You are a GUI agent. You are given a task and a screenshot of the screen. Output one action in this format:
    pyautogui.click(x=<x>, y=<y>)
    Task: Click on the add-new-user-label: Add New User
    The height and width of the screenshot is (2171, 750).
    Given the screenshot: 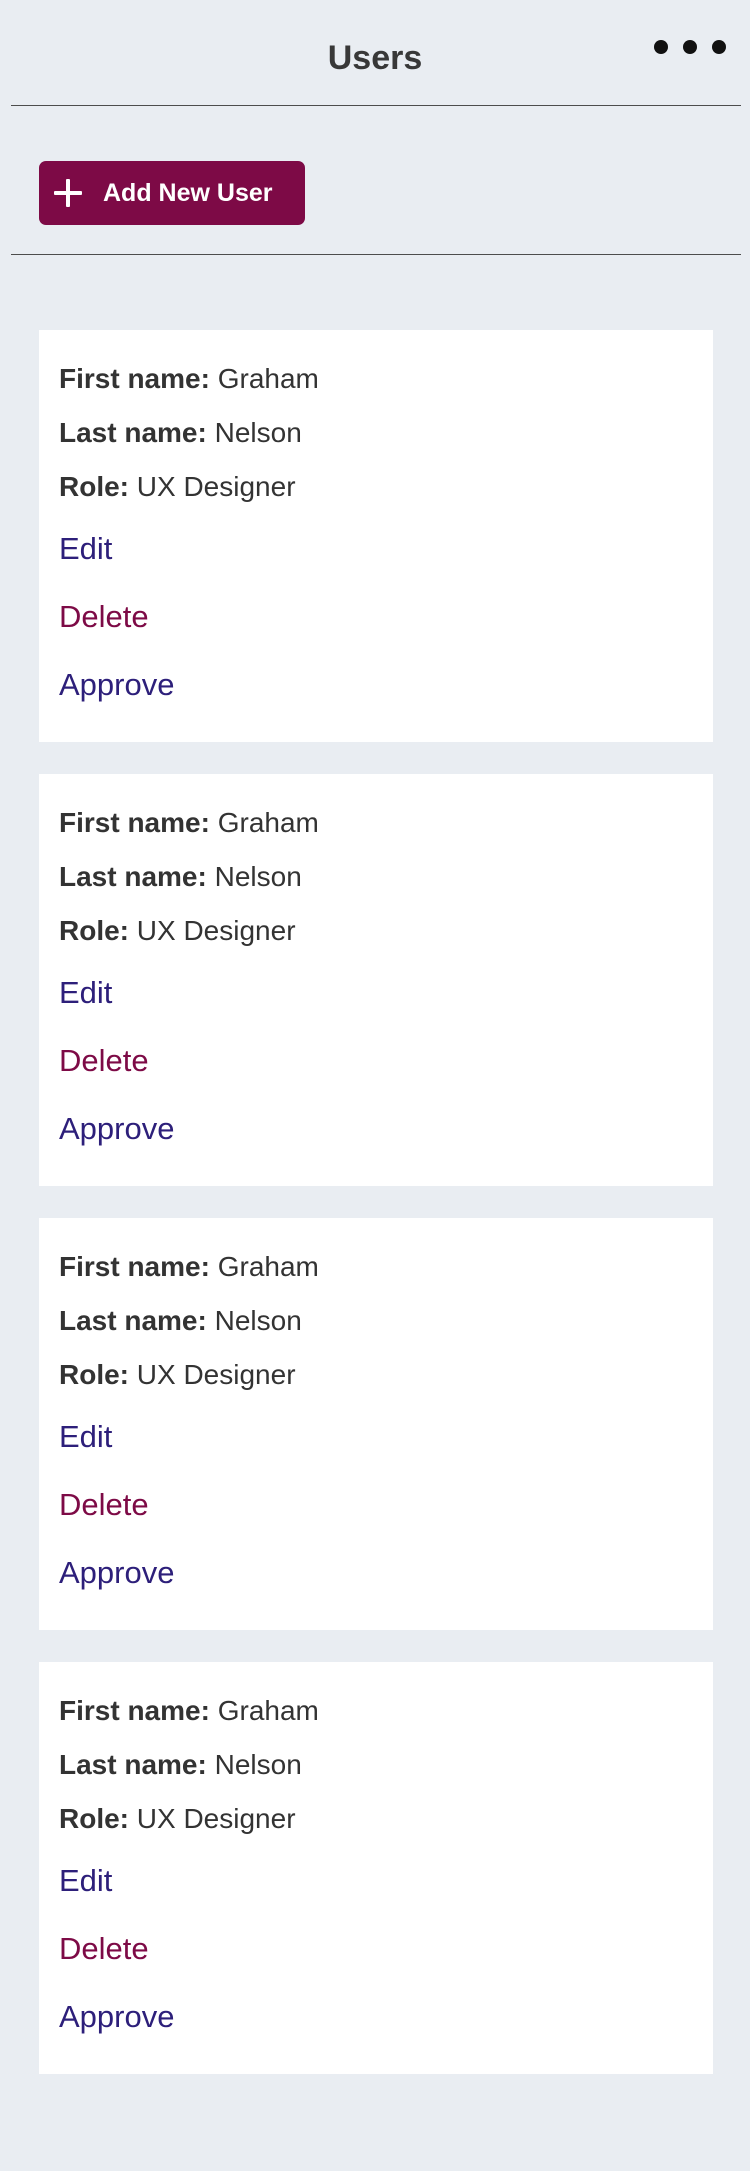 What is the action you would take?
    pyautogui.click(x=188, y=193)
    